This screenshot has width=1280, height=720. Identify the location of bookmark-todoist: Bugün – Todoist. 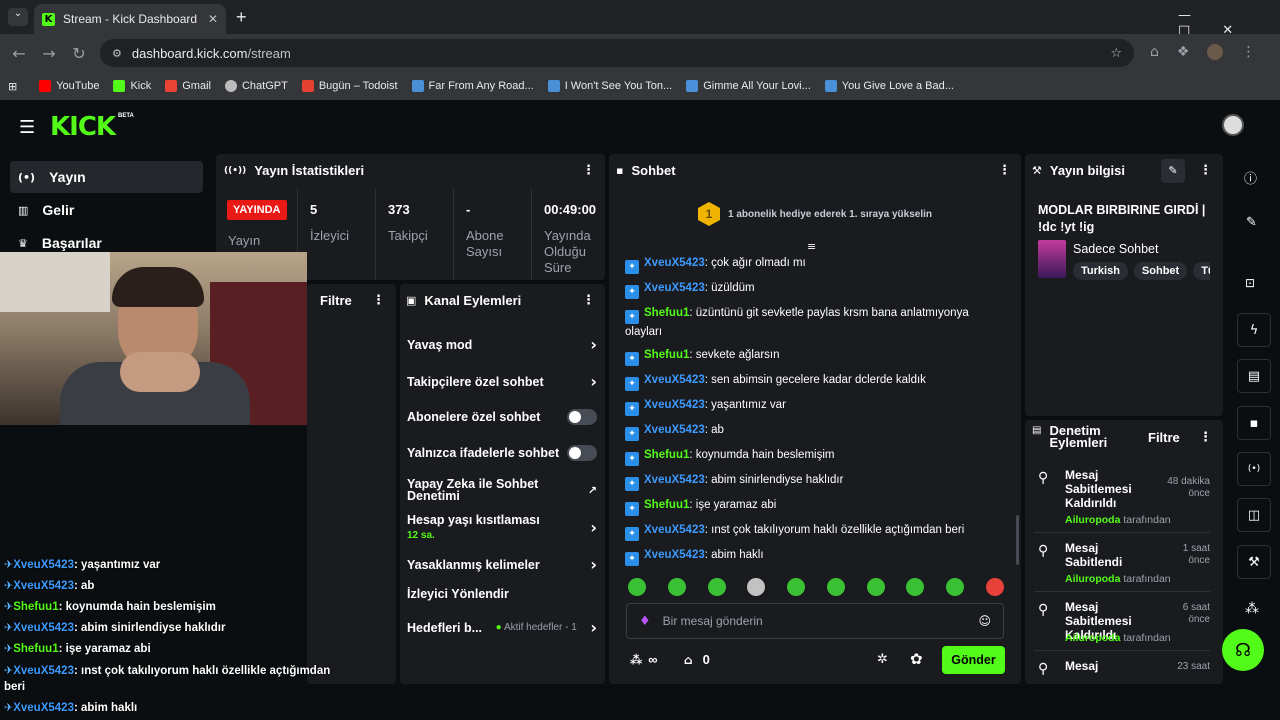
(349, 86).